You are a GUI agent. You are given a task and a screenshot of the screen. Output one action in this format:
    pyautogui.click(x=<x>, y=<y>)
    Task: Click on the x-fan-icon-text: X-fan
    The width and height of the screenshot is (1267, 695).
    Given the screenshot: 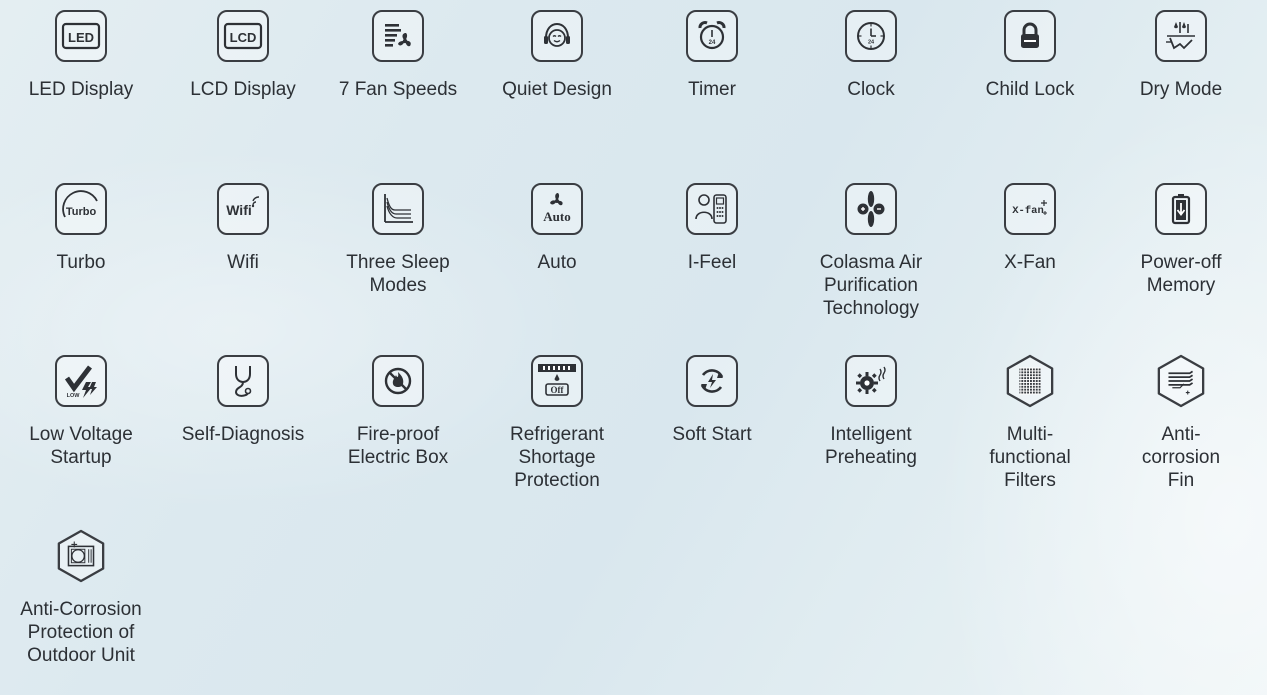 What is the action you would take?
    pyautogui.click(x=1028, y=211)
    